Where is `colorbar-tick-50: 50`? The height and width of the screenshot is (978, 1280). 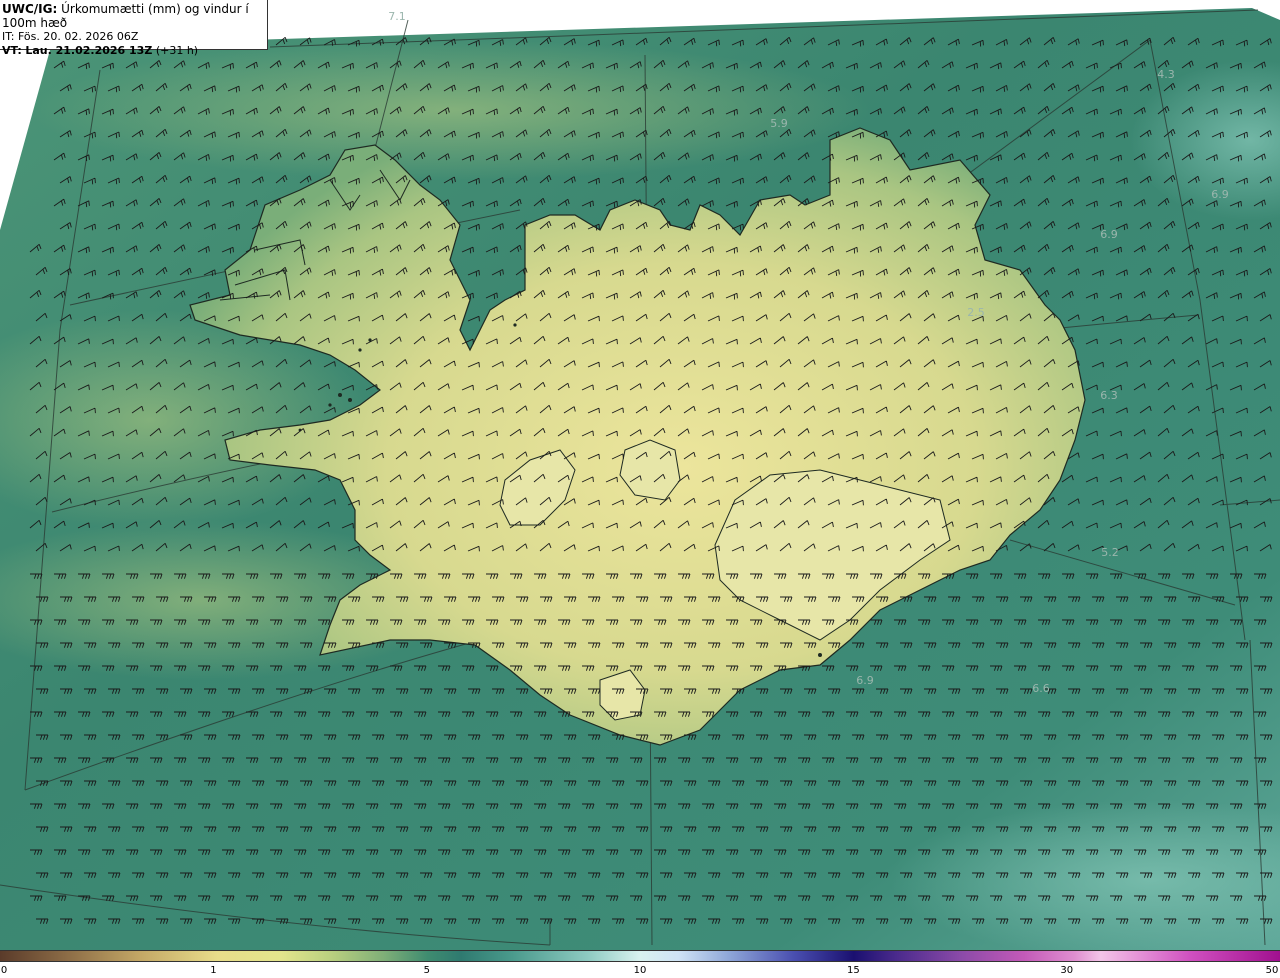
colorbar-tick-50: 50 is located at coordinates (1272, 970).